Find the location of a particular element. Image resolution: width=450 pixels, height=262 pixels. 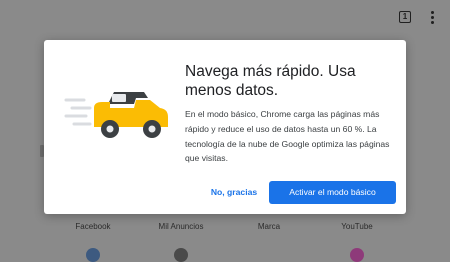

shortcut-tile-milanuncios: Mil Anuncios is located at coordinates (181, 227).